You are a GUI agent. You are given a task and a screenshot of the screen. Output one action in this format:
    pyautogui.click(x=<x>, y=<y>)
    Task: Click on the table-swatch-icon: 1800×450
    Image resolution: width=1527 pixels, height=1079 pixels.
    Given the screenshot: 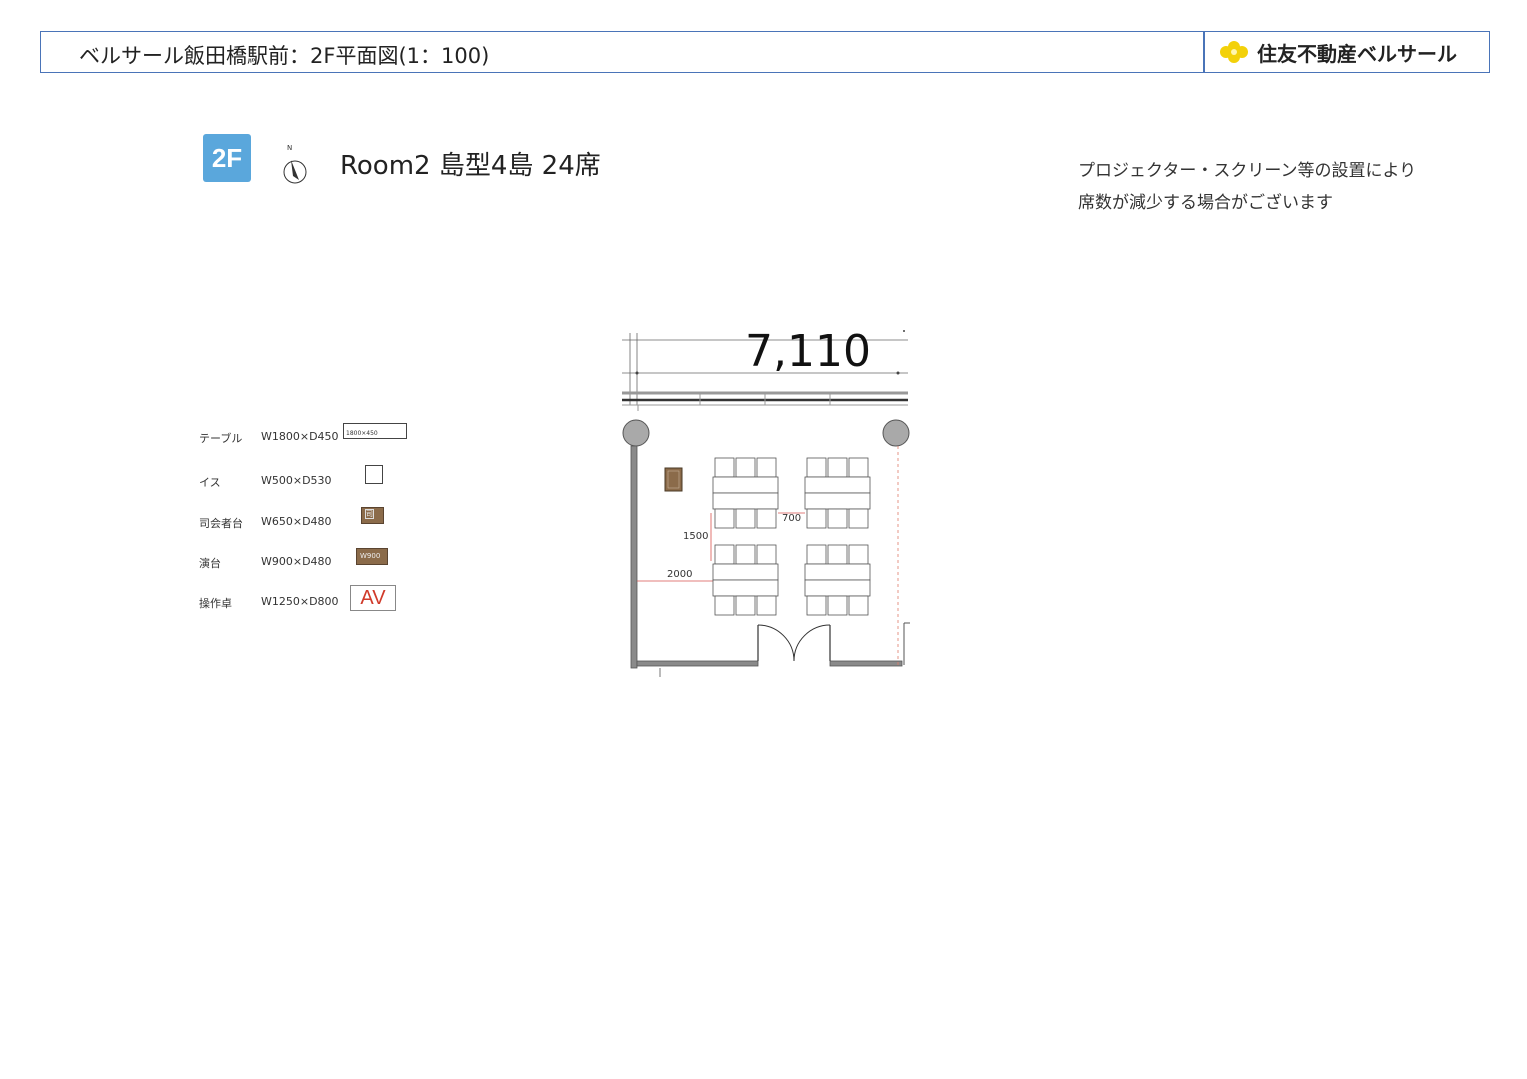 What is the action you would take?
    pyautogui.click(x=375, y=431)
    